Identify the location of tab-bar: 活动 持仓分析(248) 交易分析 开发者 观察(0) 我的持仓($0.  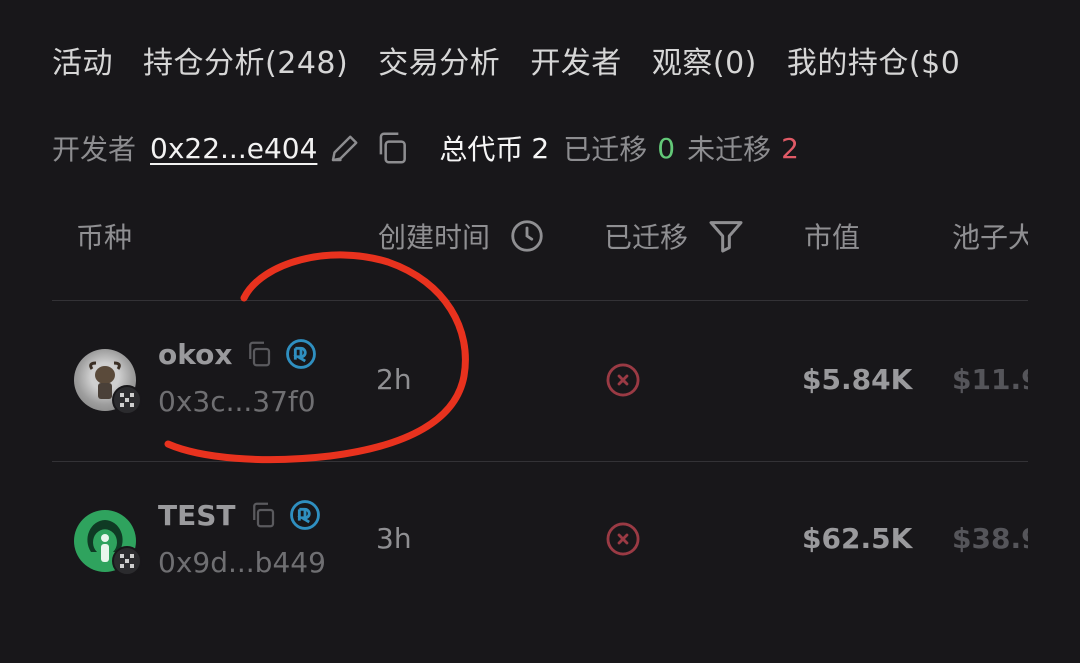
(566, 60).